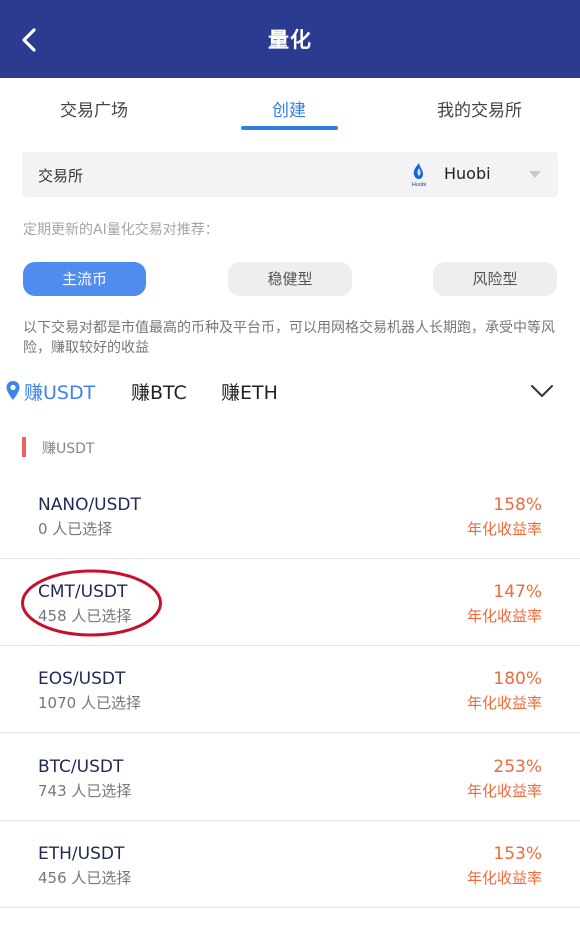 This screenshot has width=580, height=943. I want to click on filter-mainstream-button: 主流币, so click(84, 279).